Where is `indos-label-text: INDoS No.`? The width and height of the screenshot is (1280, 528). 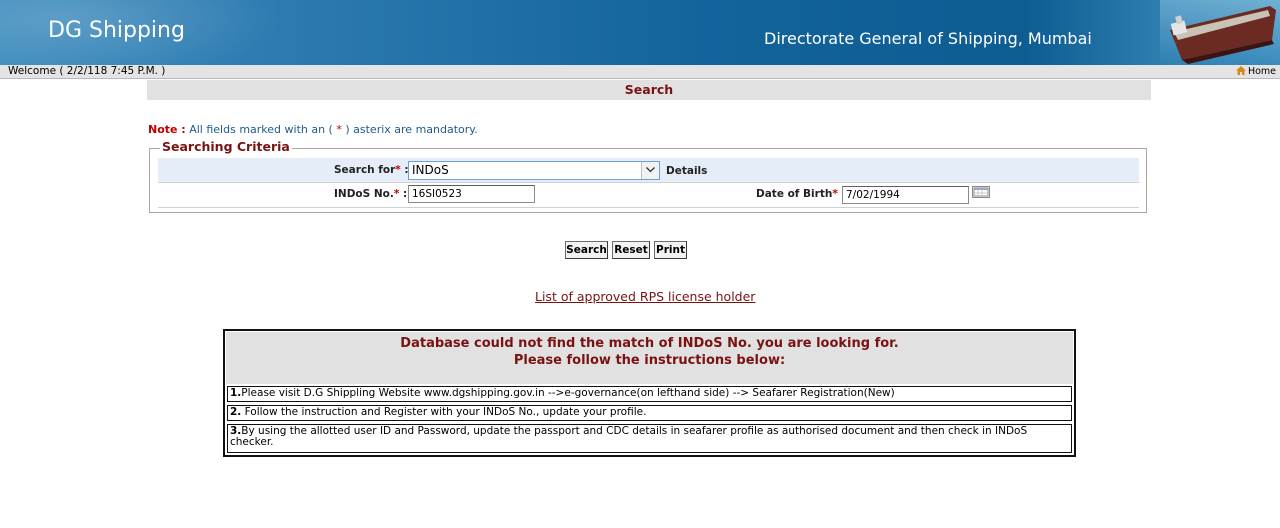
indos-label-text: INDoS No. is located at coordinates (364, 194).